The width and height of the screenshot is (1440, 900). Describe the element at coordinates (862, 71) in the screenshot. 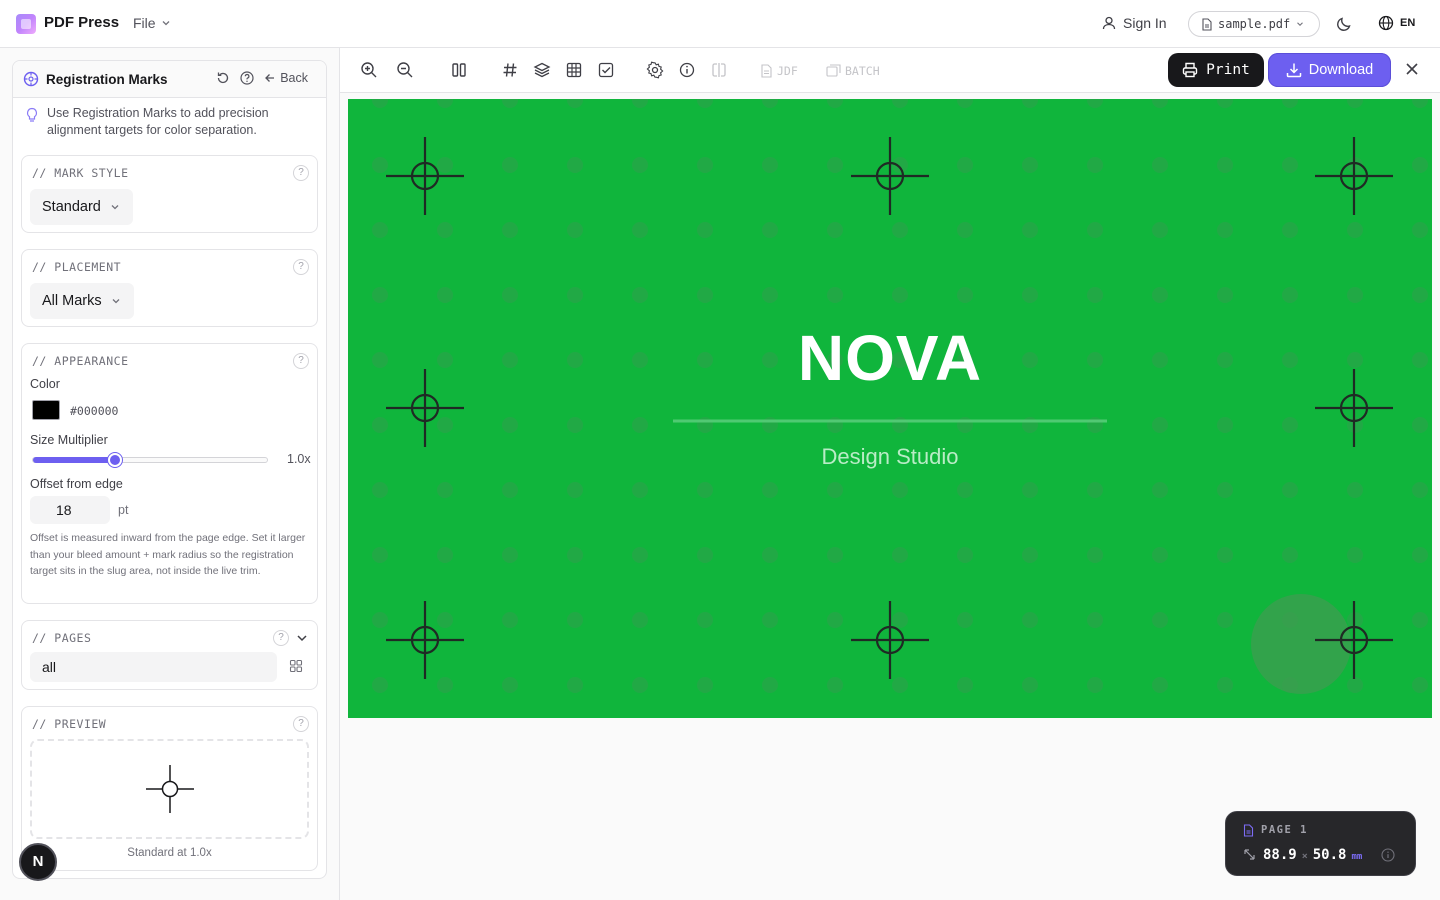

I see `batch-label: BATCH` at that location.